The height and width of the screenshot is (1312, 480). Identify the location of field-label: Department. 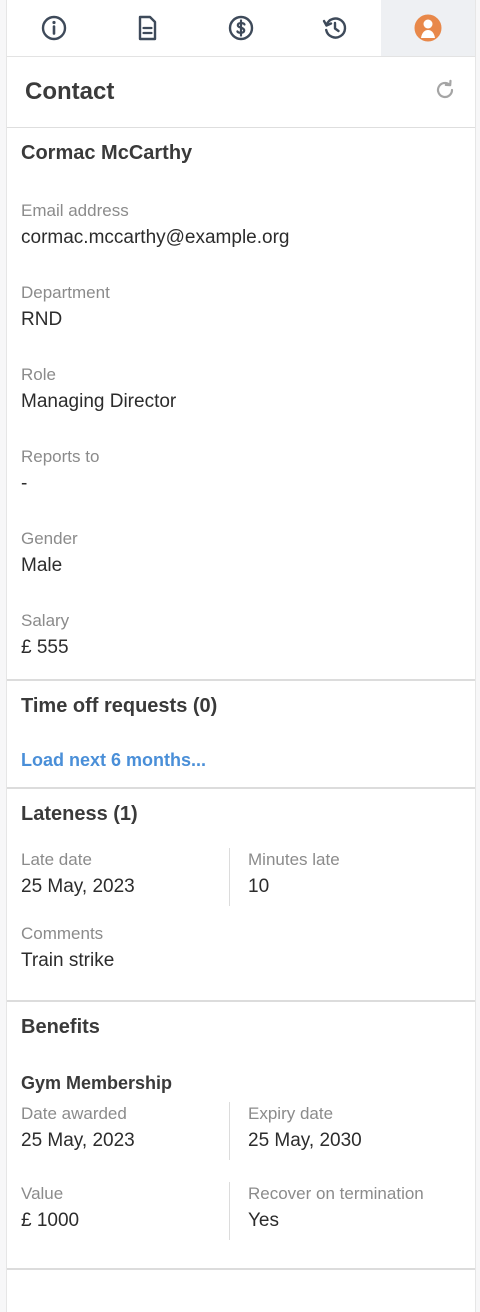
(65, 292).